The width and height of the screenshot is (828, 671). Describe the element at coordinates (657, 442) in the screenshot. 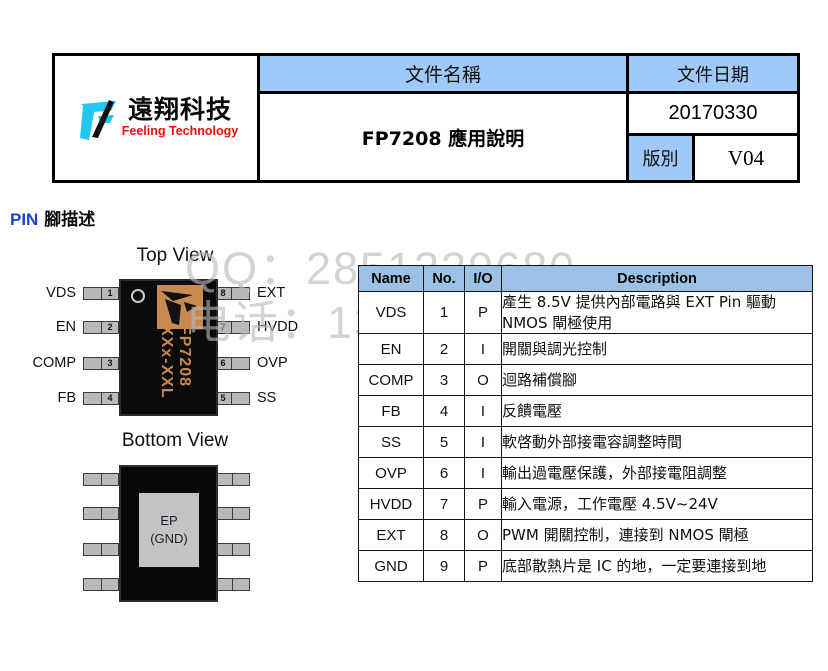

I see `cell-description: 軟啓動外部接電容調整時間` at that location.